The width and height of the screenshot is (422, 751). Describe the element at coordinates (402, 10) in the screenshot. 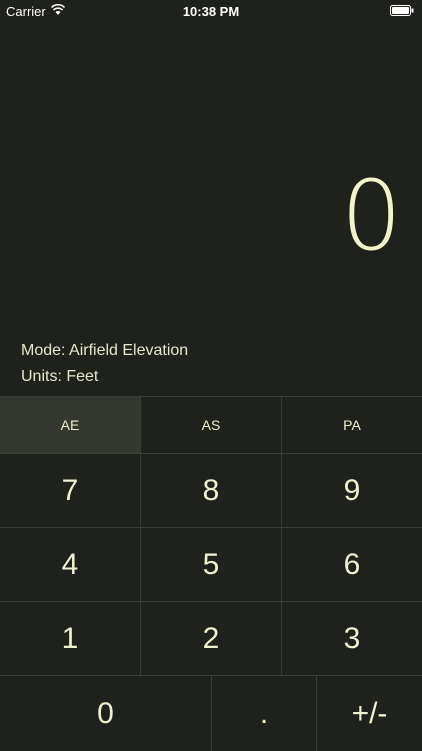

I see `battery-icon` at that location.